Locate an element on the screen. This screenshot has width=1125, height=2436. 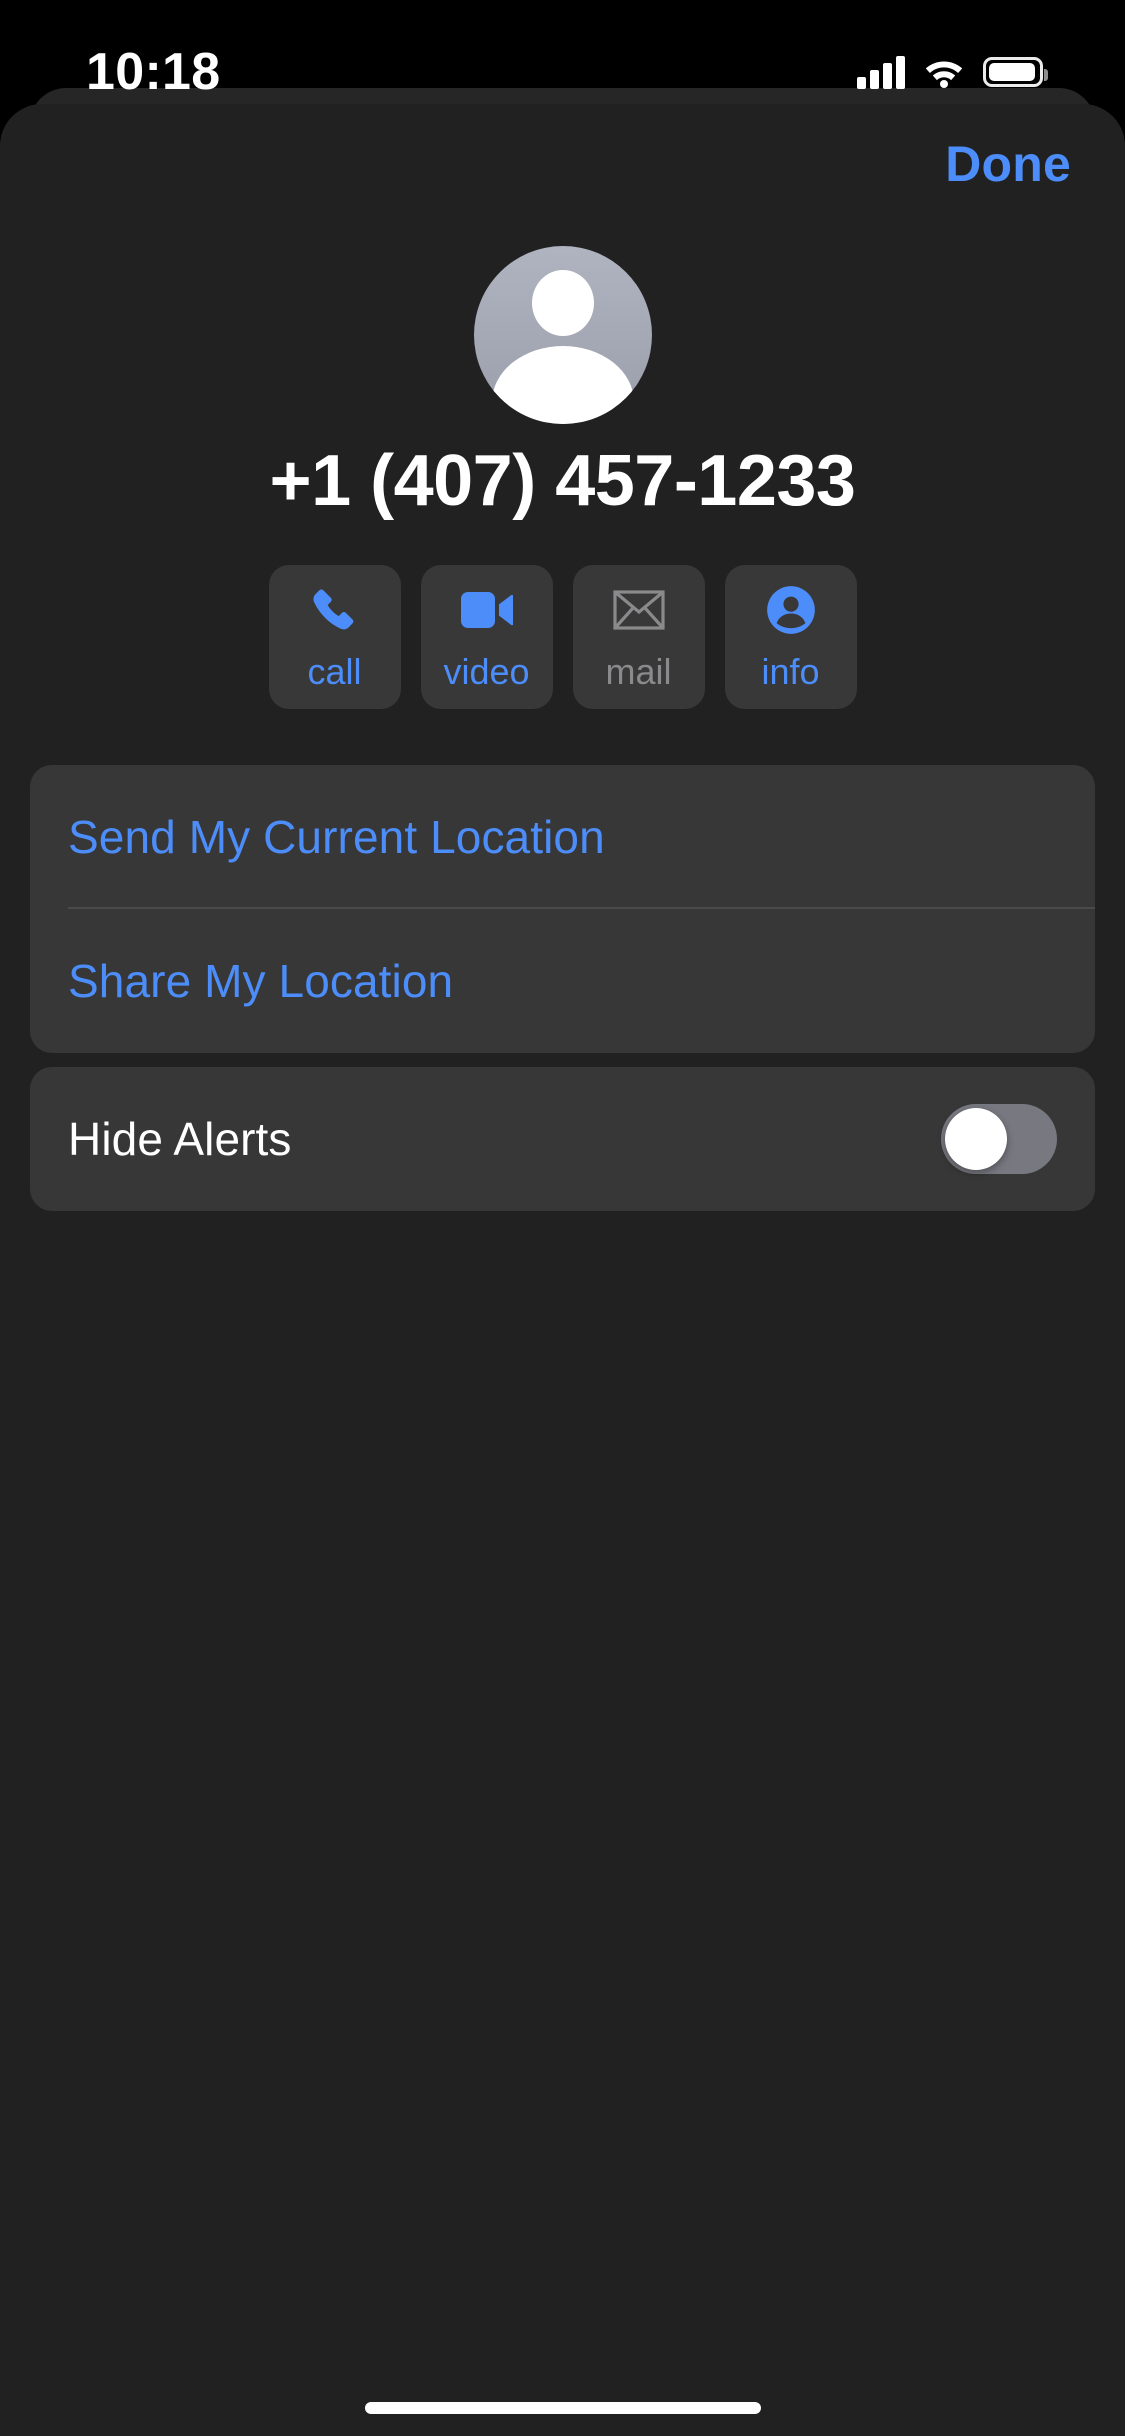
phone-icon is located at coordinates (335, 610).